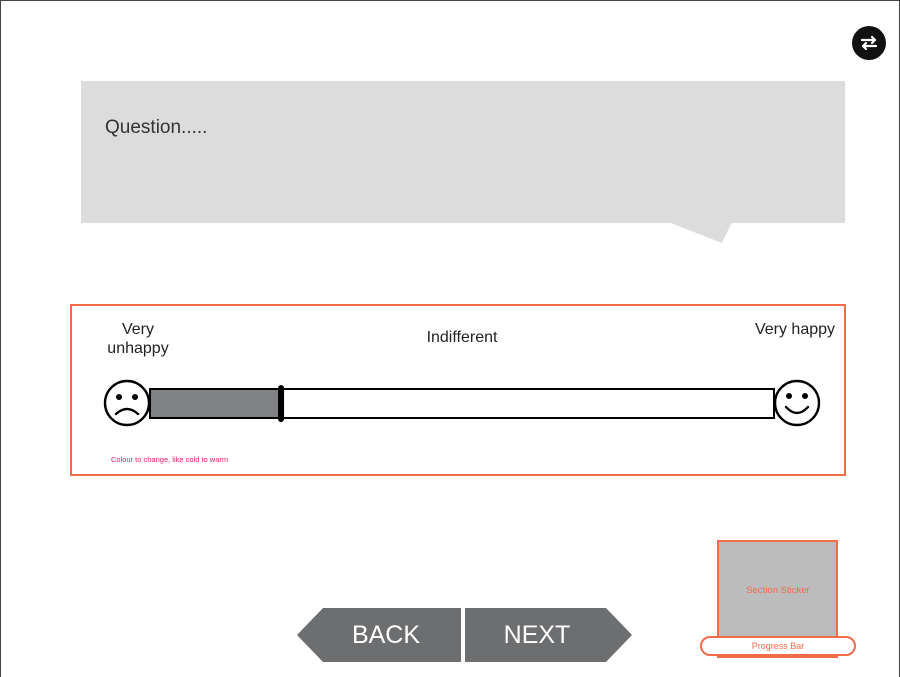  Describe the element at coordinates (778, 646) in the screenshot. I see `progress-bar-label: Progress Bar` at that location.